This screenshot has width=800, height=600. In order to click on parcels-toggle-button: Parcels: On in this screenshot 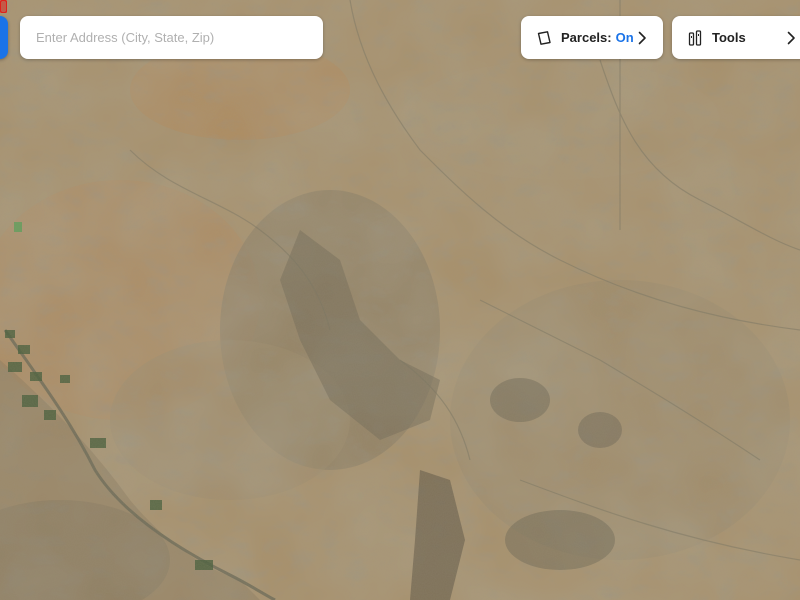, I will do `click(592, 37)`.